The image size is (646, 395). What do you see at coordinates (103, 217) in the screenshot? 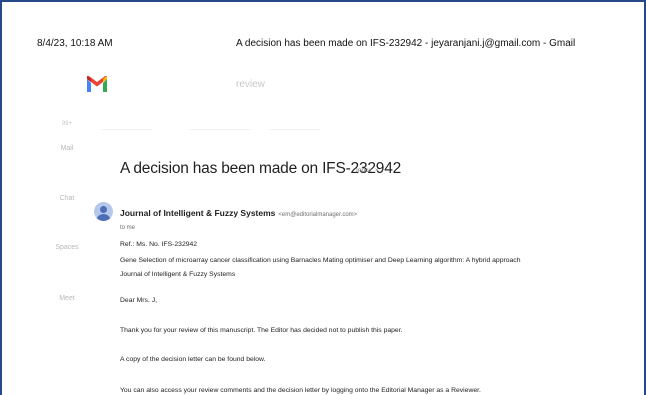
I see `avatar-body-icon` at bounding box center [103, 217].